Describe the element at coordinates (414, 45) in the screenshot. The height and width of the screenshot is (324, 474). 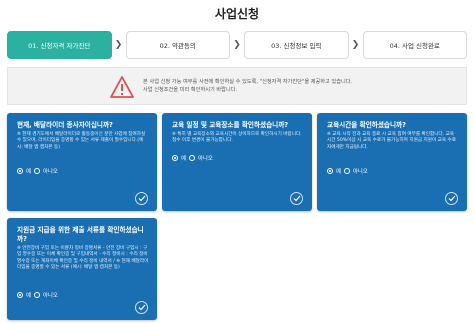
I see `step-application-complete: 04. 사업 신청완료` at that location.